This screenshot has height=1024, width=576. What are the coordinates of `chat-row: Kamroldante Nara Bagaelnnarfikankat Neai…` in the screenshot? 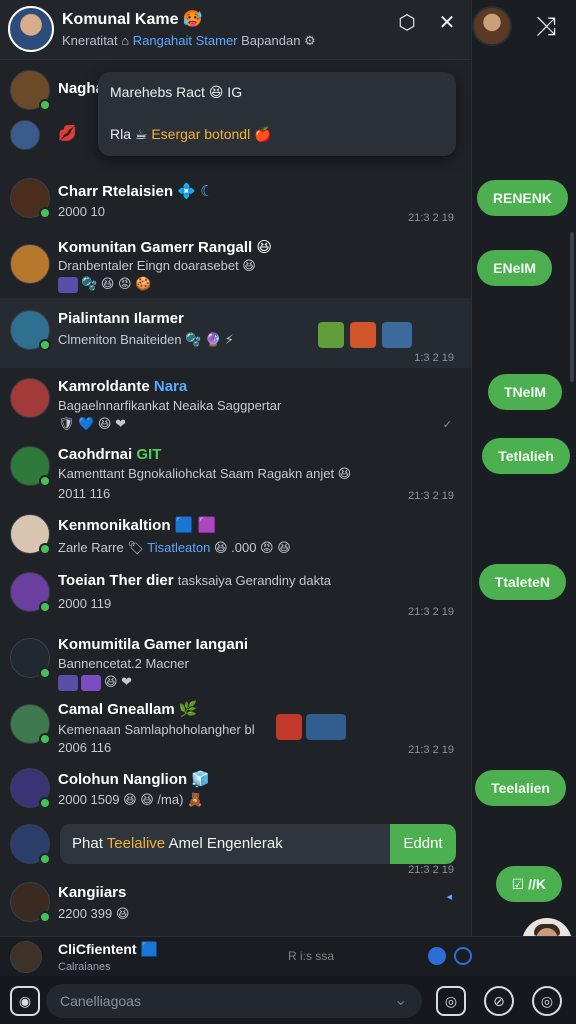 It's located at (235, 401).